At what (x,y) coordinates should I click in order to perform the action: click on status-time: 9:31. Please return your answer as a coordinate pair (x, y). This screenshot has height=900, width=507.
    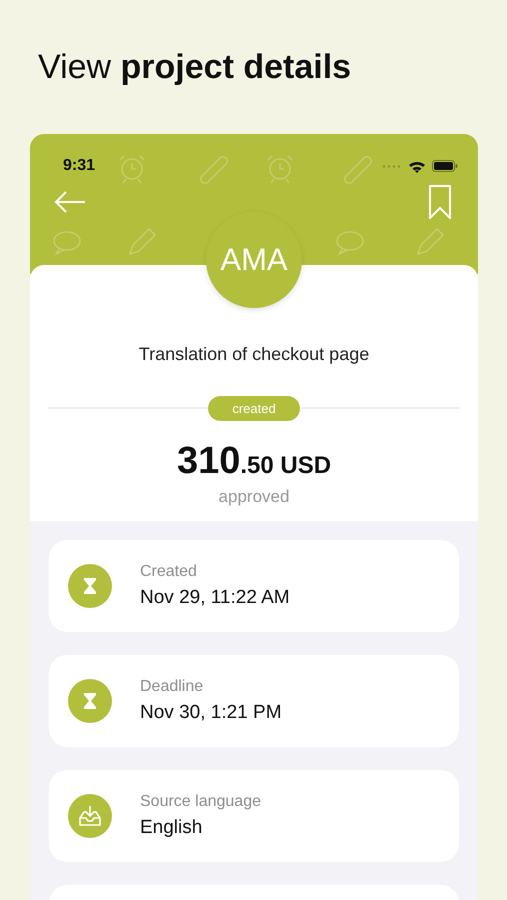
    Looking at the image, I should click on (79, 166).